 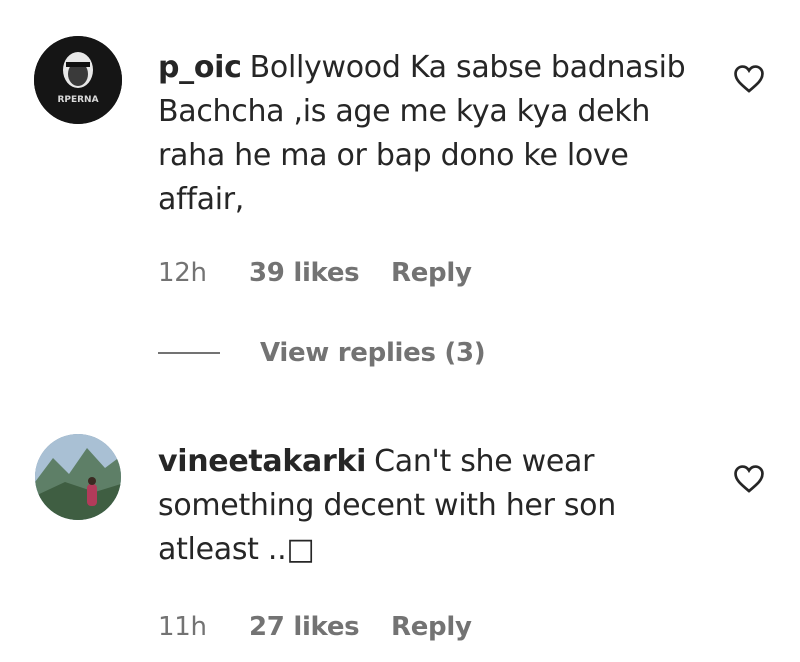 I want to click on comment-meta: 11h 27 likes Reply, so click(x=315, y=627).